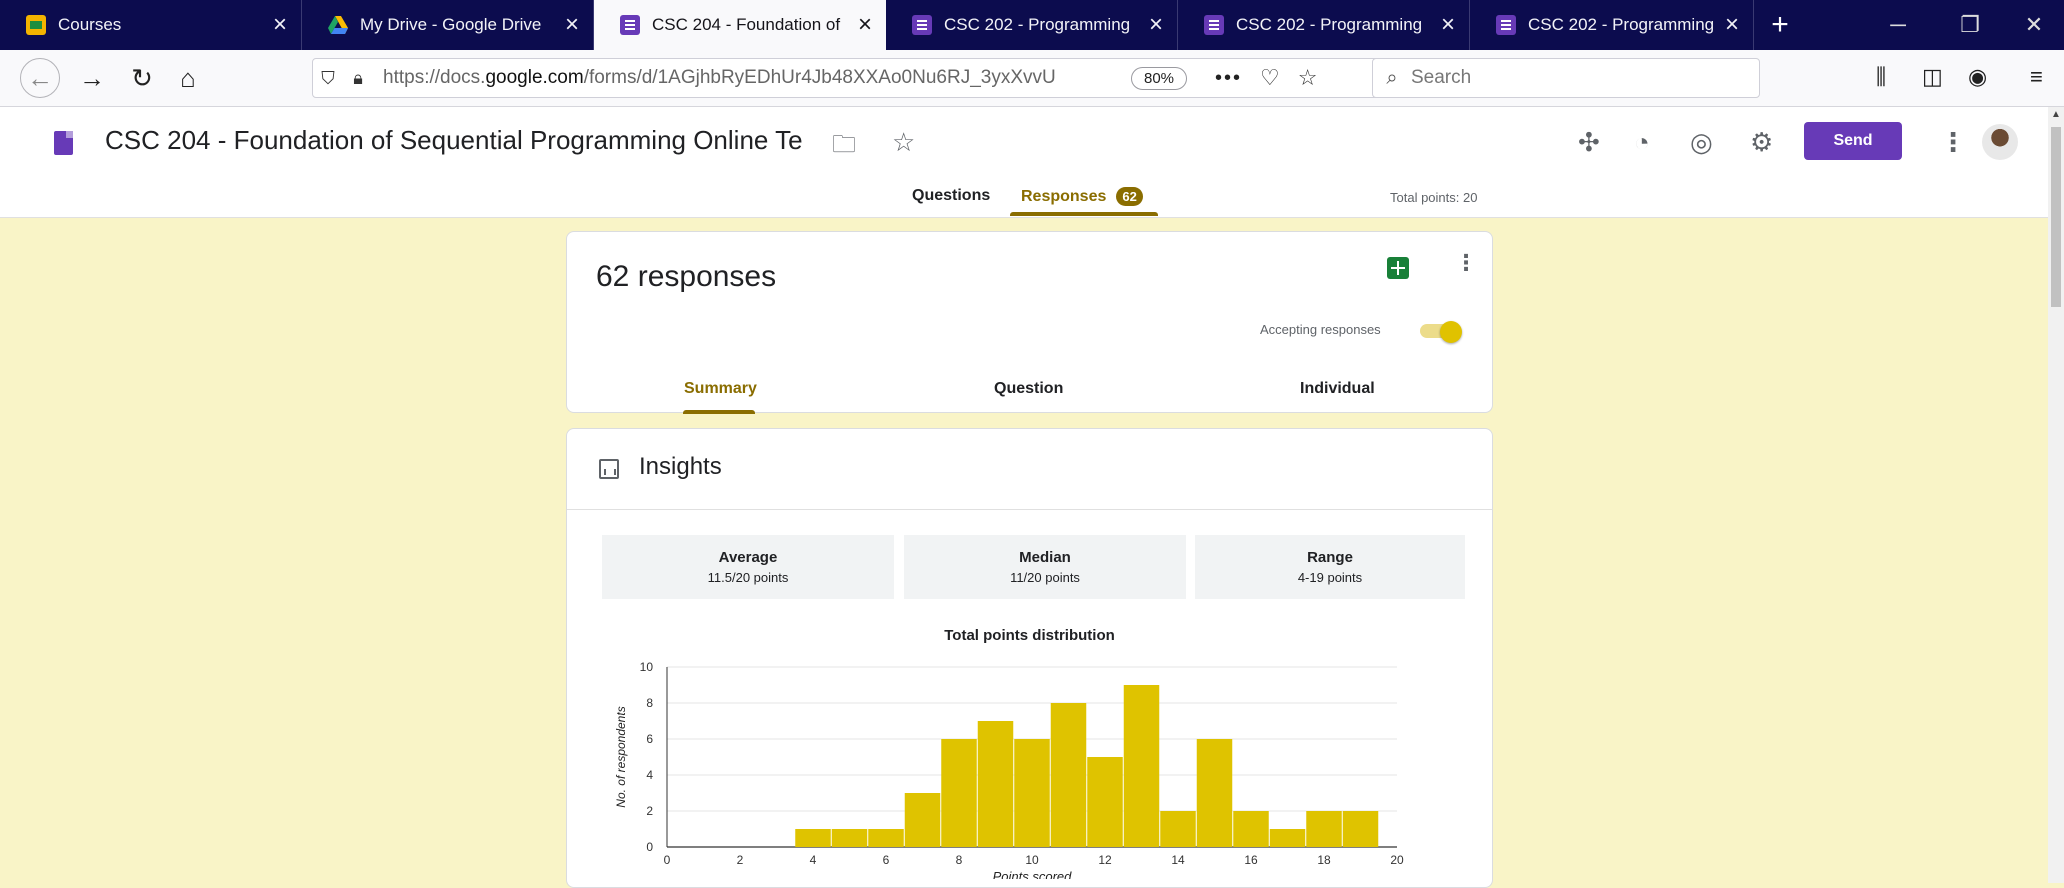 The height and width of the screenshot is (888, 2064). Describe the element at coordinates (686, 276) in the screenshot. I see `responses-count: 62 responses` at that location.